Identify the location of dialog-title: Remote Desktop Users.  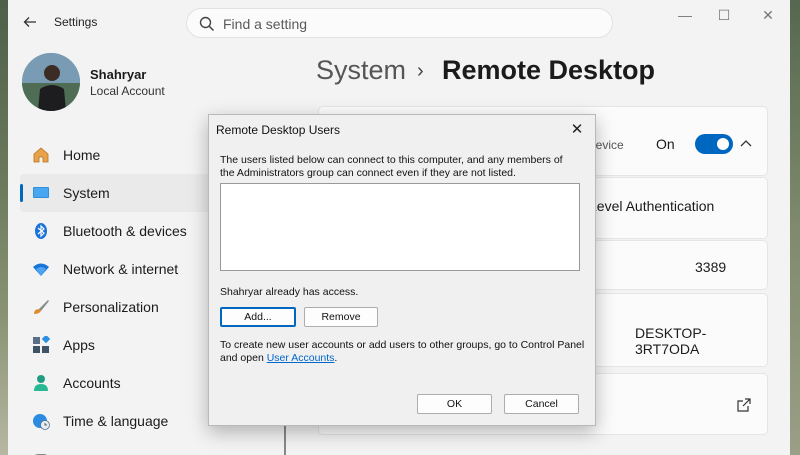
(278, 130).